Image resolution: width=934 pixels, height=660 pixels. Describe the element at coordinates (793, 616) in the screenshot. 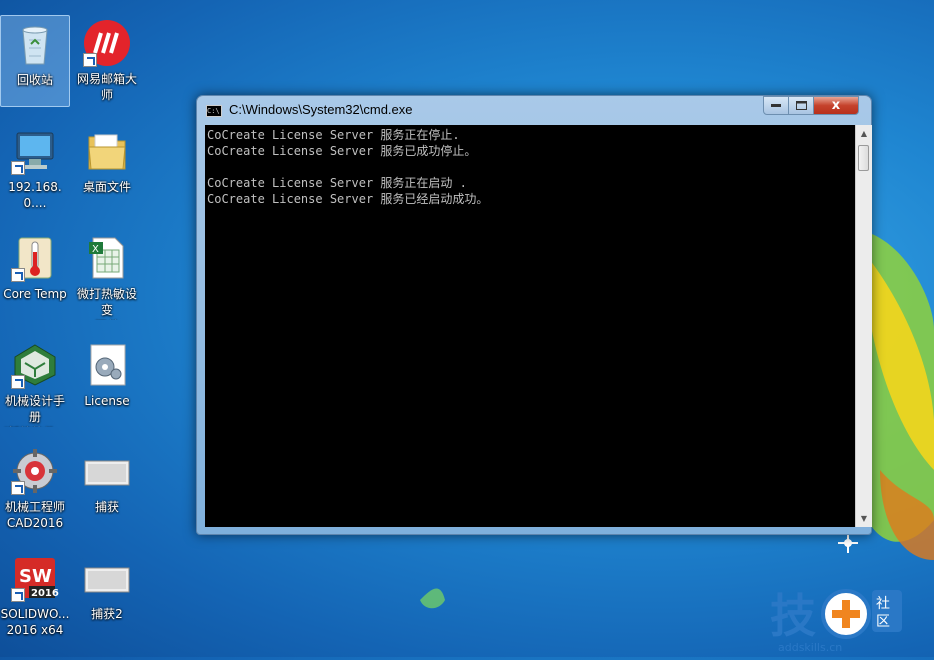

I see `watermark-char: 技` at that location.